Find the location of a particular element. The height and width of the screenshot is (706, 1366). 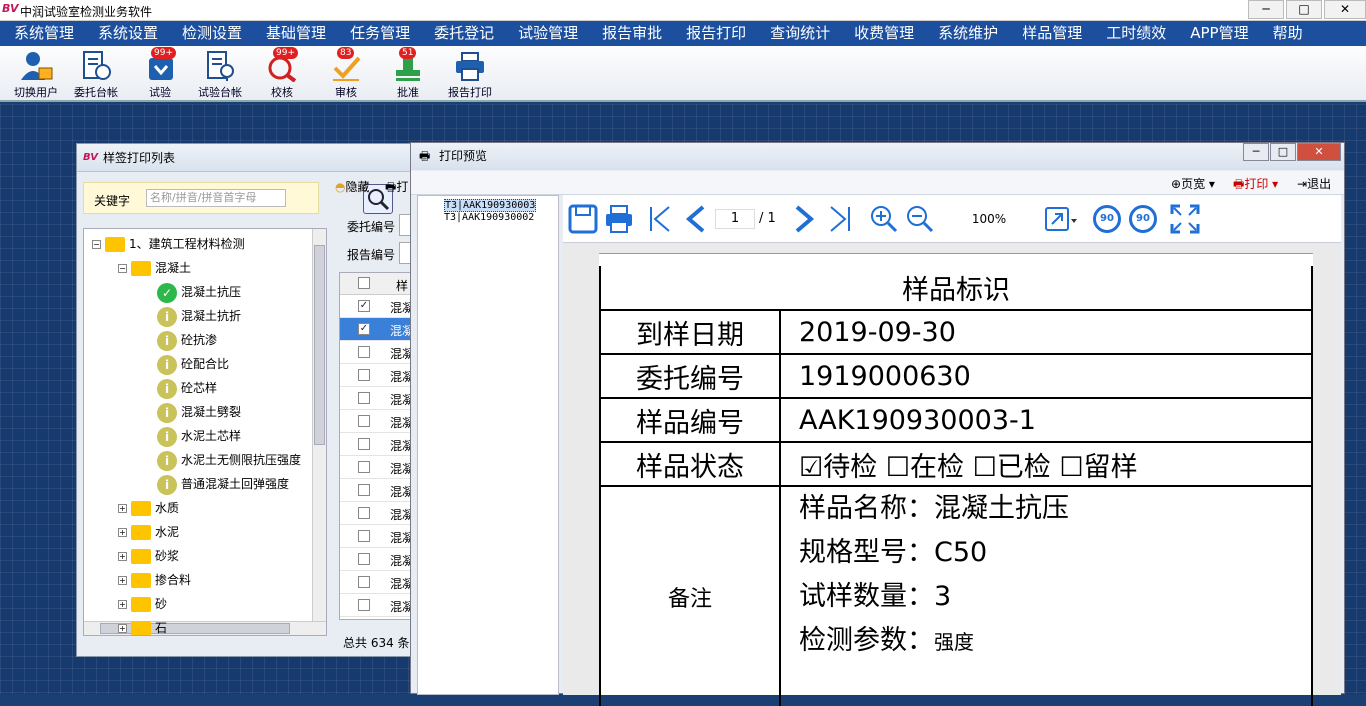

last-page-button is located at coordinates (840, 220).